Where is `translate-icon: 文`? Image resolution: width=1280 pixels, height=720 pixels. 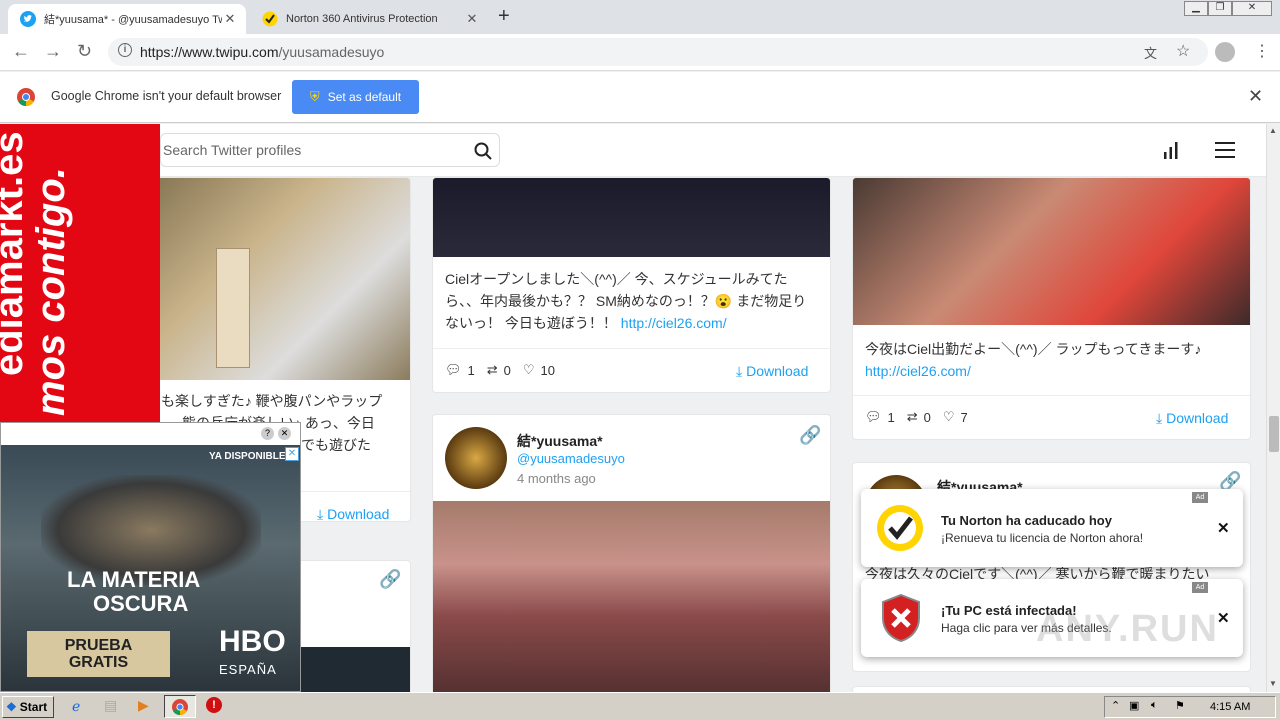 translate-icon: 文 is located at coordinates (1150, 52).